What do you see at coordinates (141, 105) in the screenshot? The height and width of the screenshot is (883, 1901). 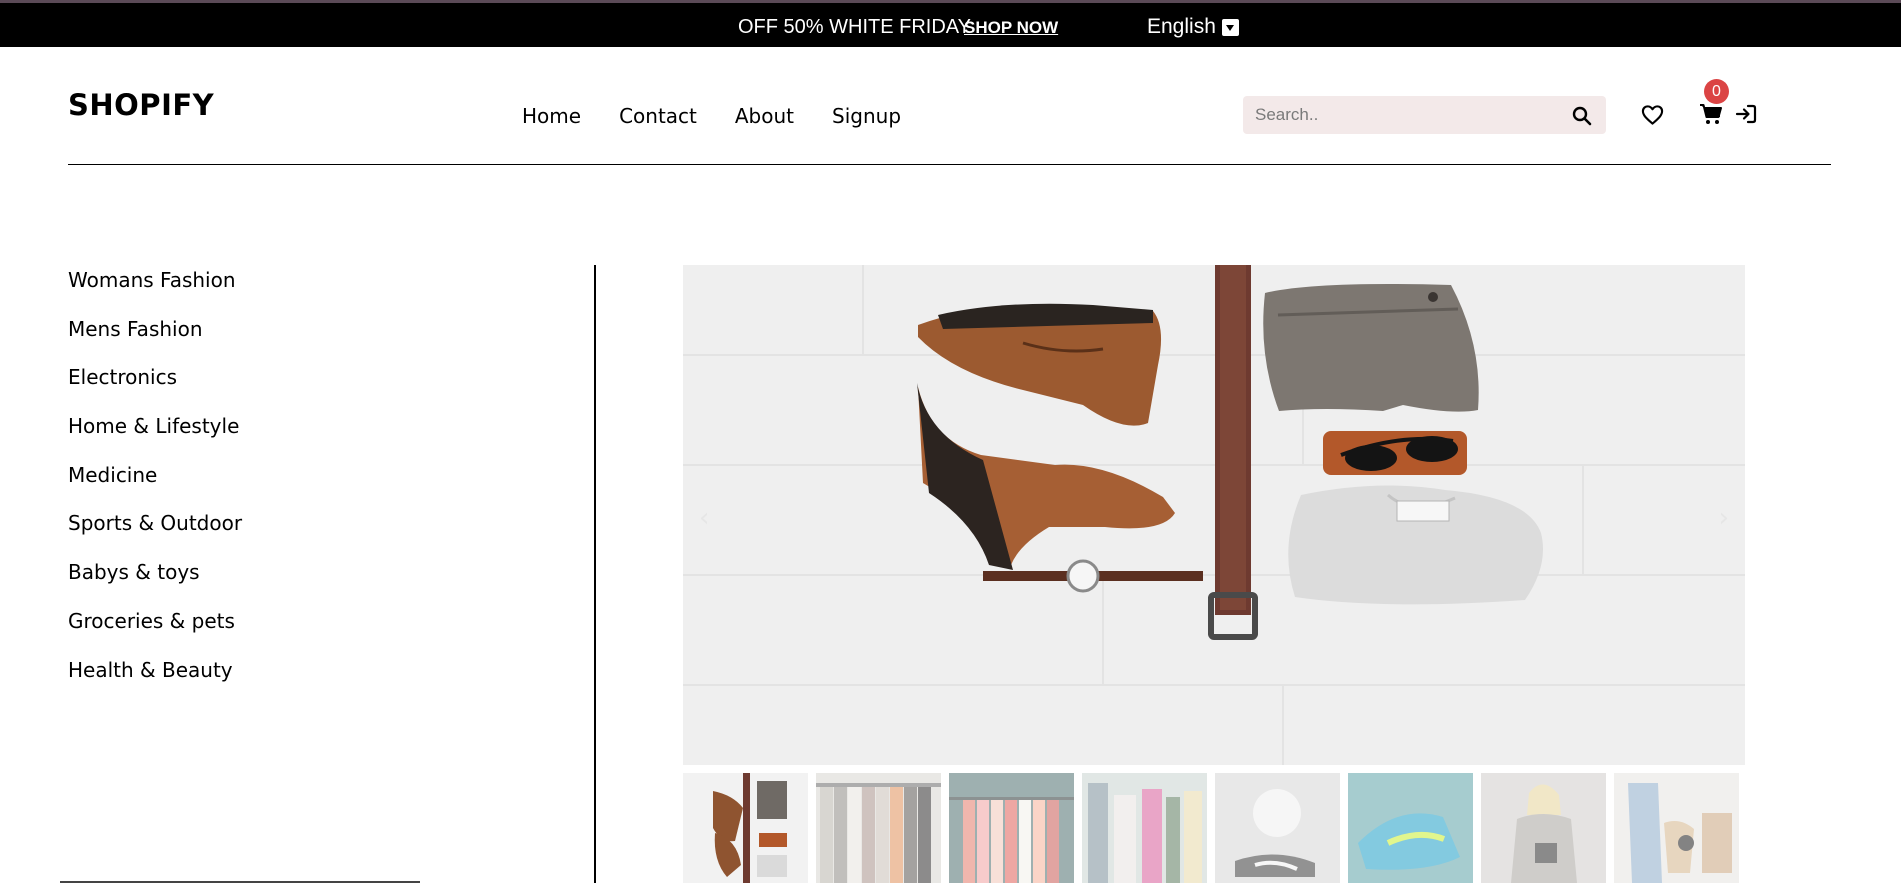 I see `site-logo: SHOPIFY` at bounding box center [141, 105].